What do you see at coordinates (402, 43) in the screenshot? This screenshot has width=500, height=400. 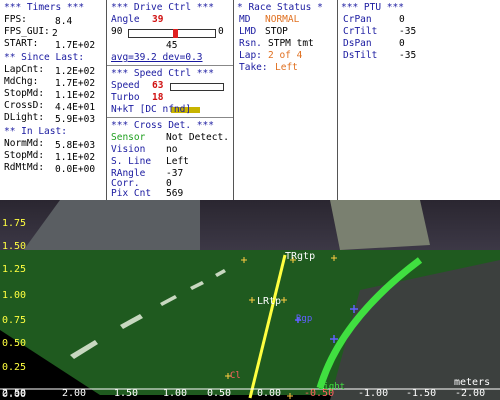 I see `dspan-value: 0` at bounding box center [402, 43].